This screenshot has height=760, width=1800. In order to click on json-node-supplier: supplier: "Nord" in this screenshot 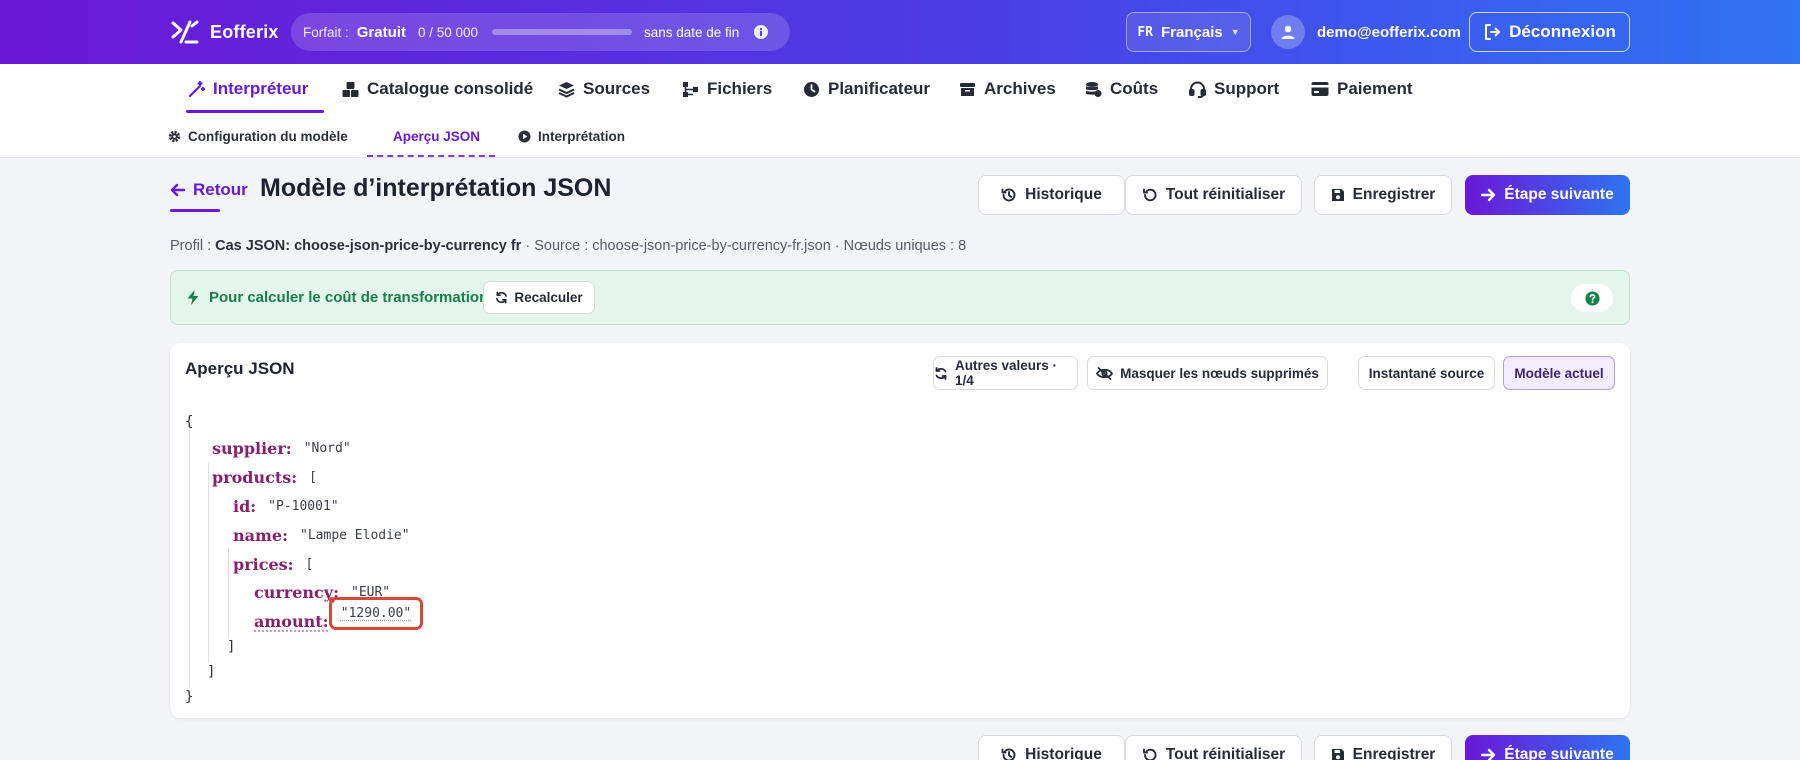, I will do `click(281, 448)`.